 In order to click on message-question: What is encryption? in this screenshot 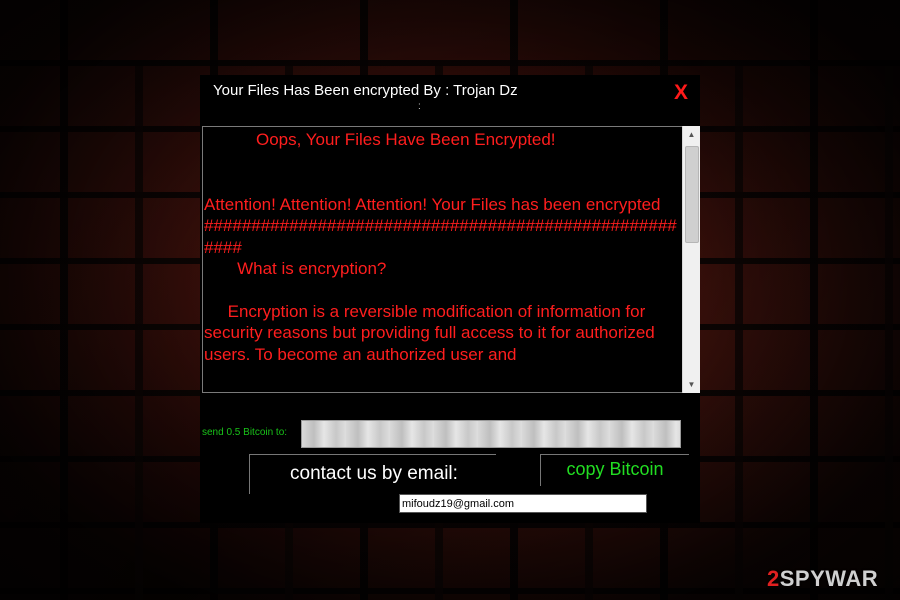, I will do `click(295, 268)`.